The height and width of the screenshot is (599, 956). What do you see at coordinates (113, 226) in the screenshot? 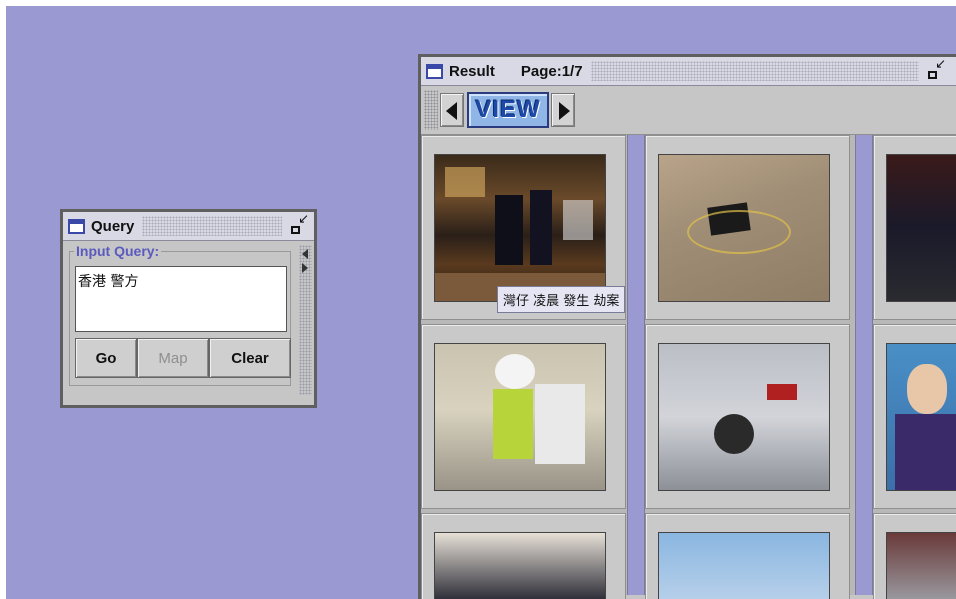
I see `query-title: Query` at bounding box center [113, 226].